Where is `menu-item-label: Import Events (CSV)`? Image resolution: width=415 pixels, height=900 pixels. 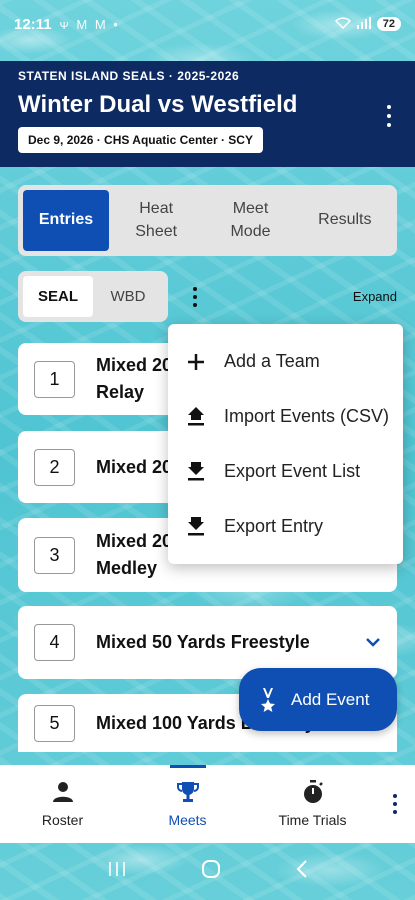 menu-item-label: Import Events (CSV) is located at coordinates (307, 416).